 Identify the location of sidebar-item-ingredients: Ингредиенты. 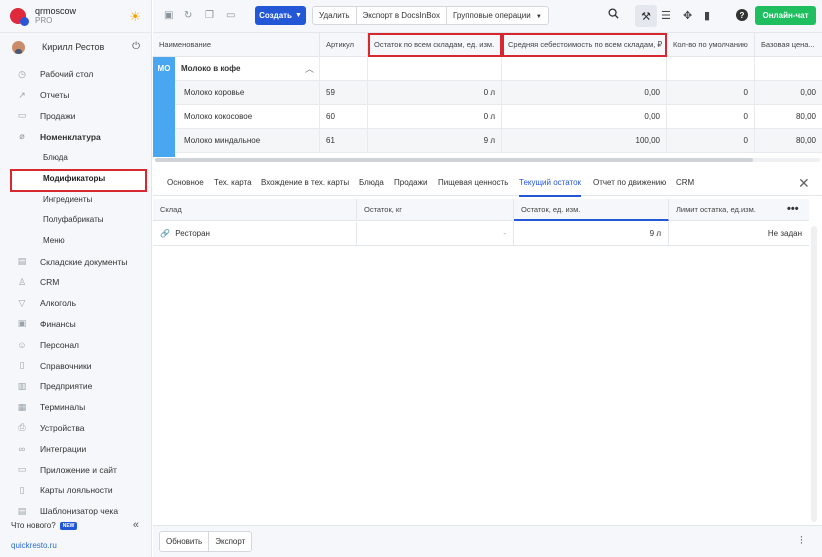
(76, 199).